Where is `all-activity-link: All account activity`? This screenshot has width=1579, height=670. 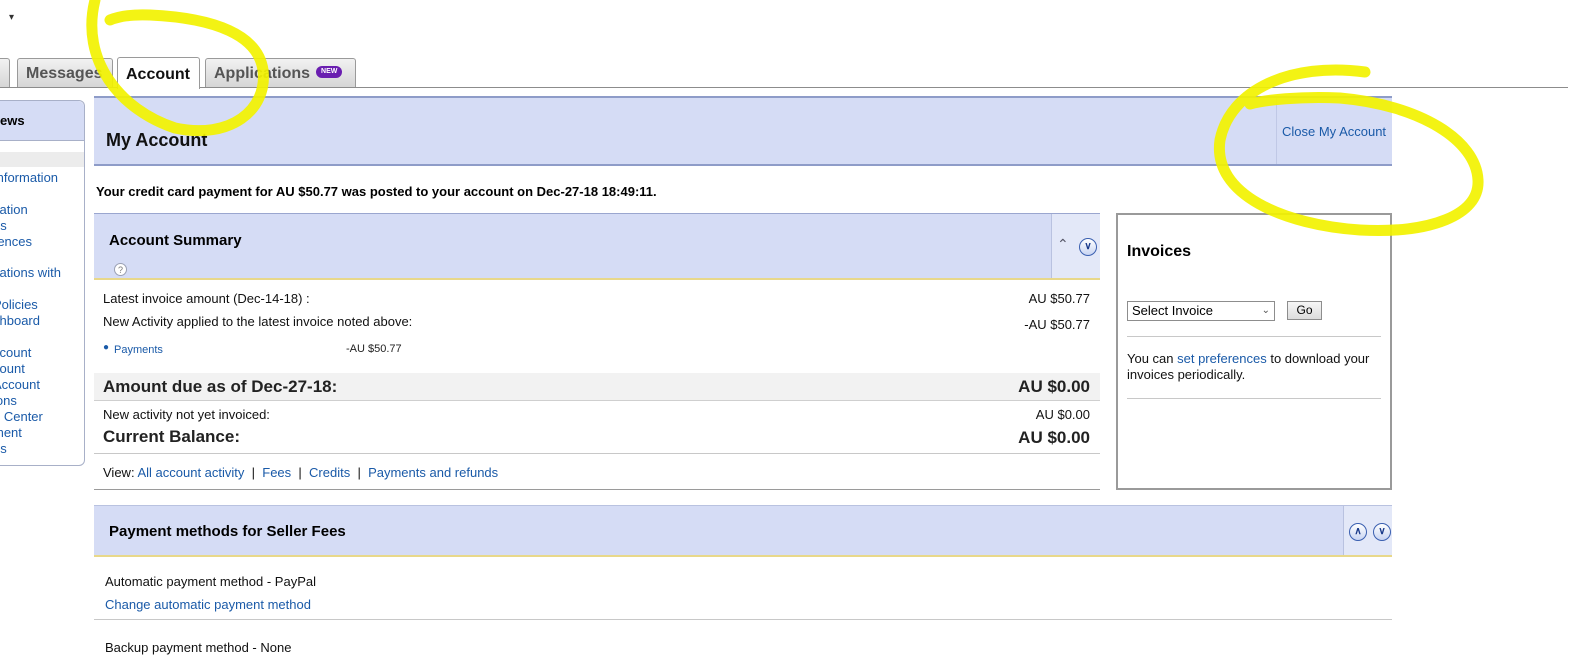
all-activity-link: All account activity is located at coordinates (190, 472).